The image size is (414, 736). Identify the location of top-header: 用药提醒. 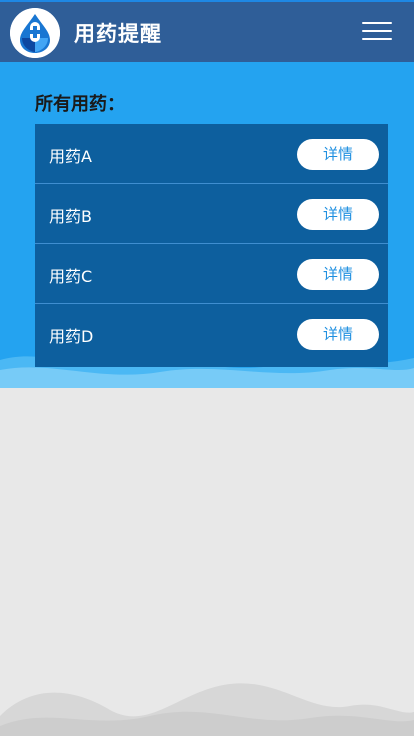
(207, 31).